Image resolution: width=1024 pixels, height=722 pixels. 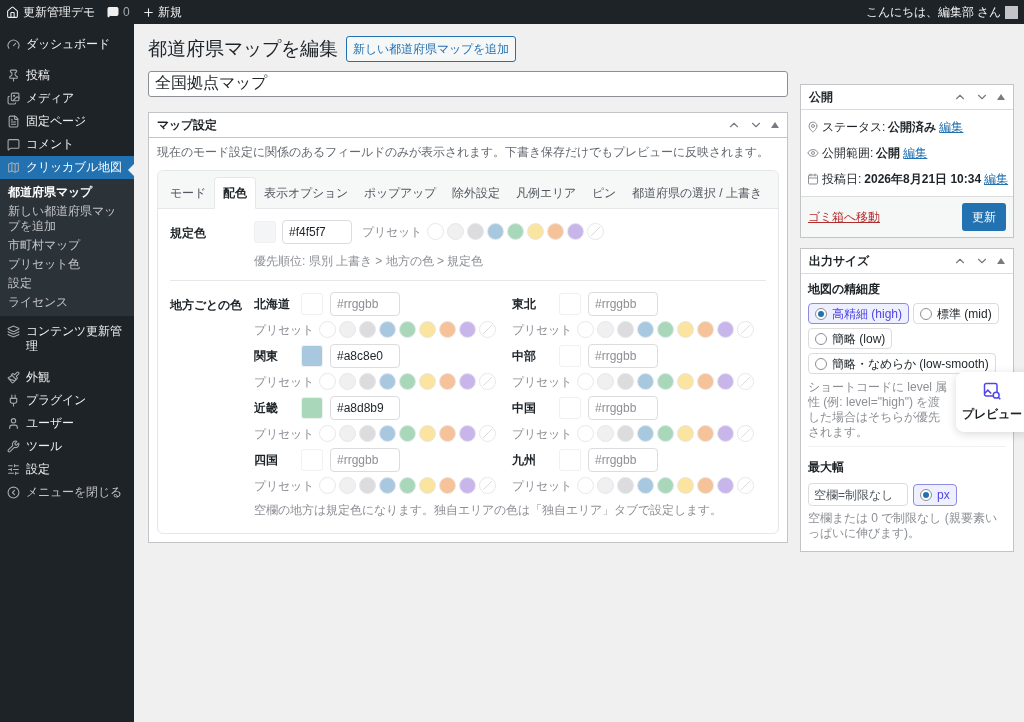 What do you see at coordinates (858, 494) in the screenshot?
I see `max-width-field: 空欄=制限なし` at bounding box center [858, 494].